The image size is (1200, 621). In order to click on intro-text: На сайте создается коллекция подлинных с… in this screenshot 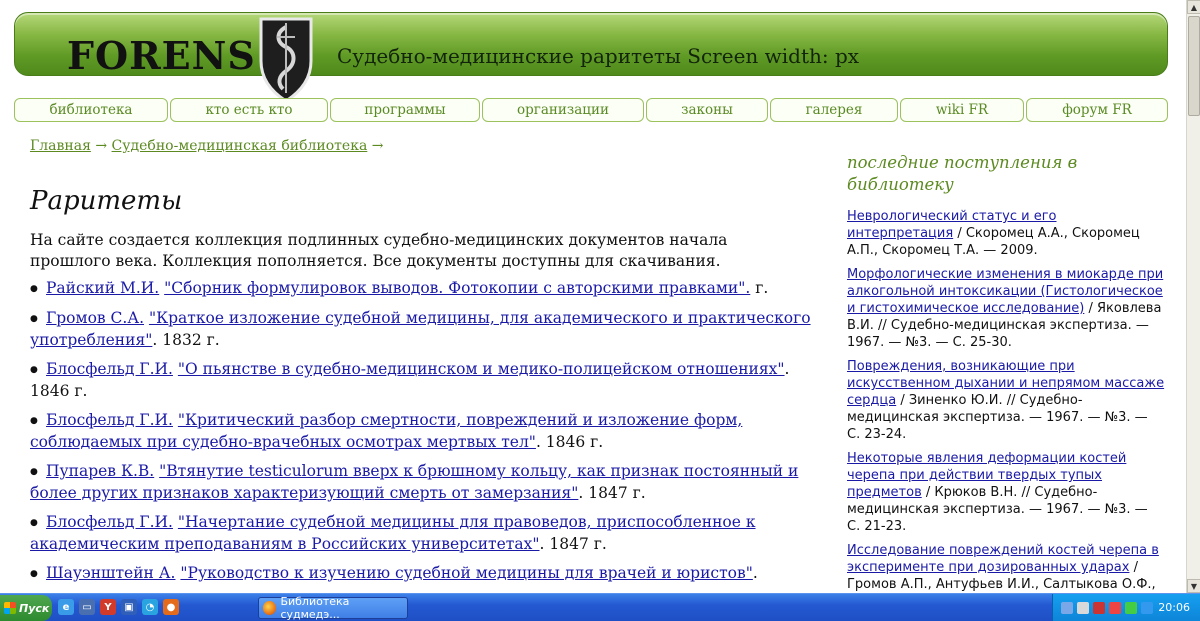, I will do `click(379, 250)`.